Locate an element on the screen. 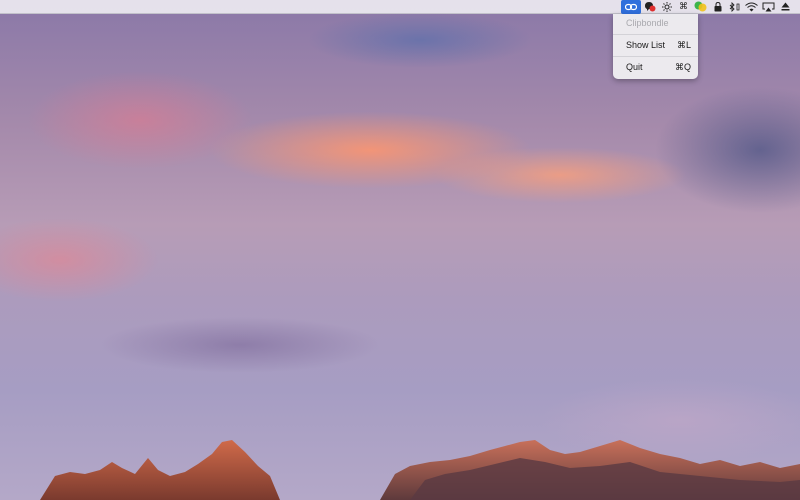 The width and height of the screenshot is (800, 500). clipbondle-dropdown-menu: Clipbondle Show List ⌘L Quit ⌘Q is located at coordinates (655, 46).